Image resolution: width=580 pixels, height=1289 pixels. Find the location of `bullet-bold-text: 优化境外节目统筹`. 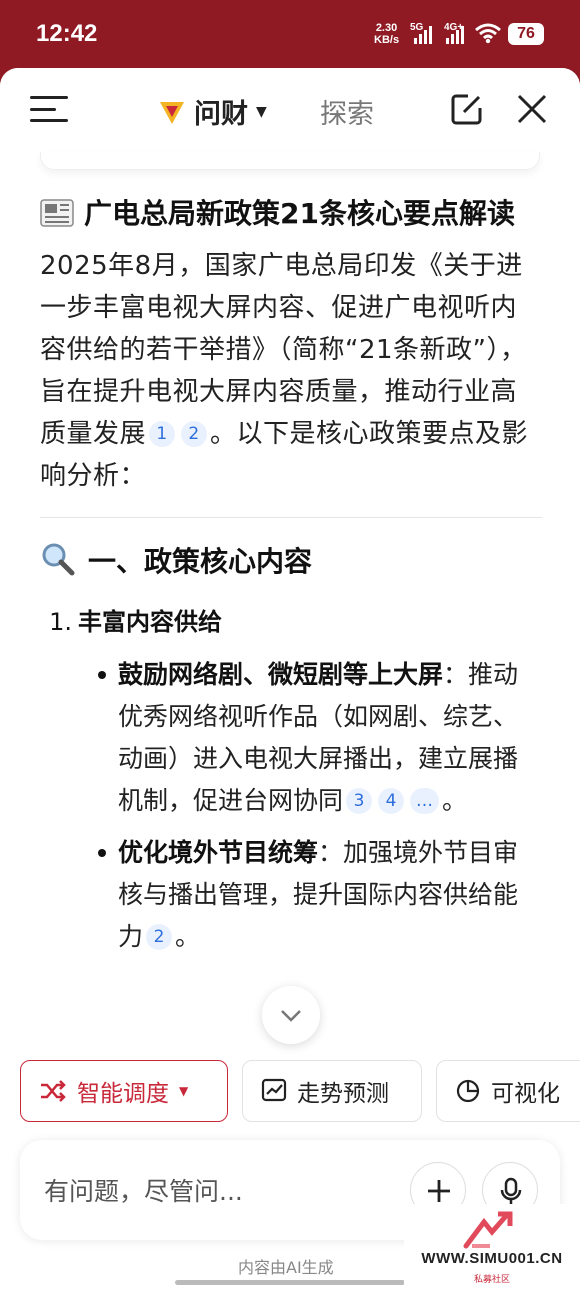

bullet-bold-text: 优化境外节目统筹 is located at coordinates (218, 852).